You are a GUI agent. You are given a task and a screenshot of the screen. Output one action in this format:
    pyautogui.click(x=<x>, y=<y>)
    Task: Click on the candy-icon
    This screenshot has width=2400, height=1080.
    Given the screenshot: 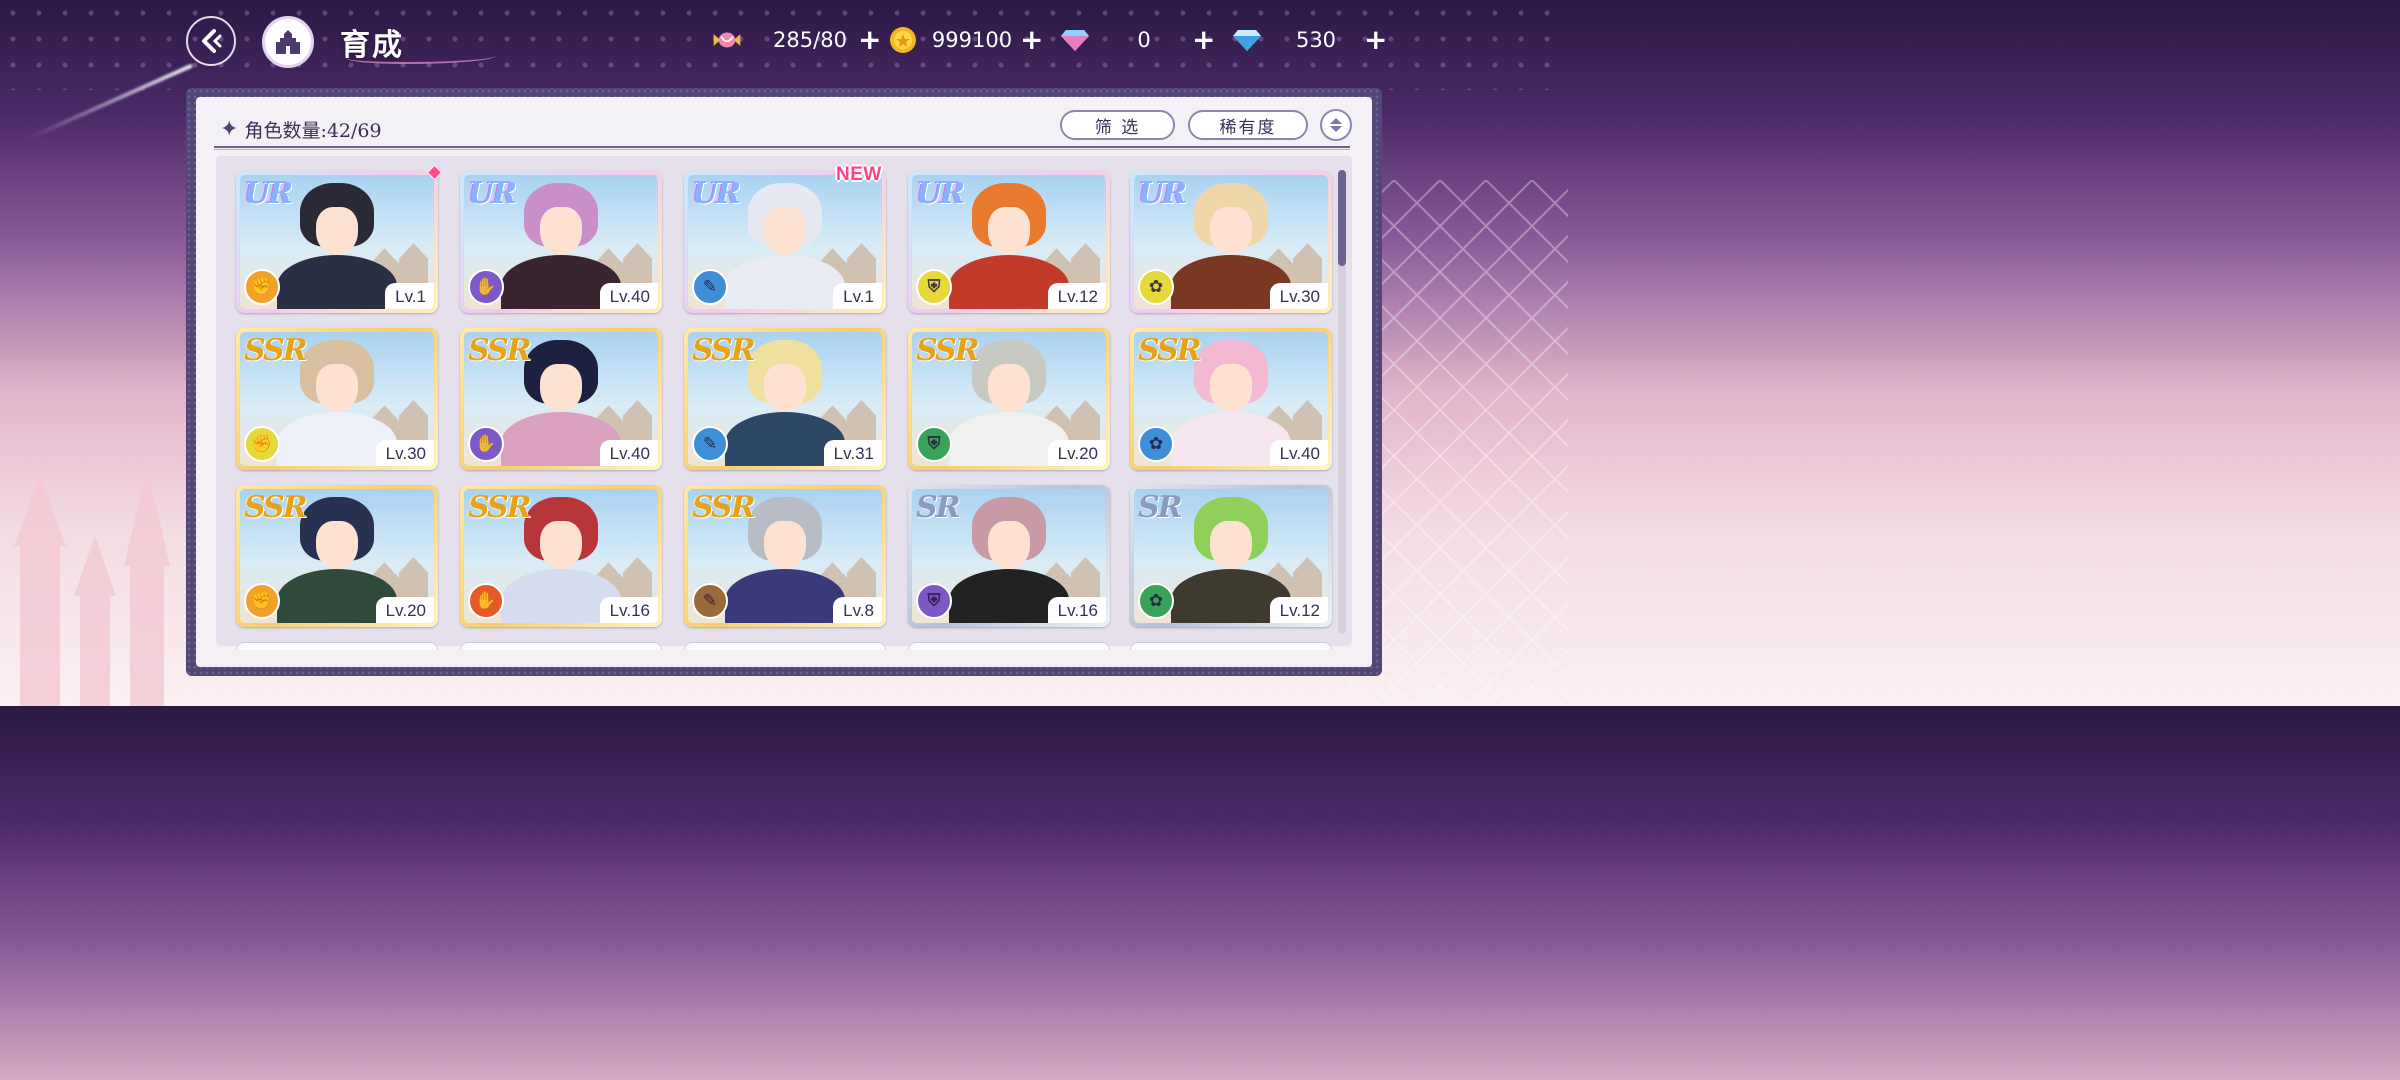 What is the action you would take?
    pyautogui.click(x=727, y=40)
    